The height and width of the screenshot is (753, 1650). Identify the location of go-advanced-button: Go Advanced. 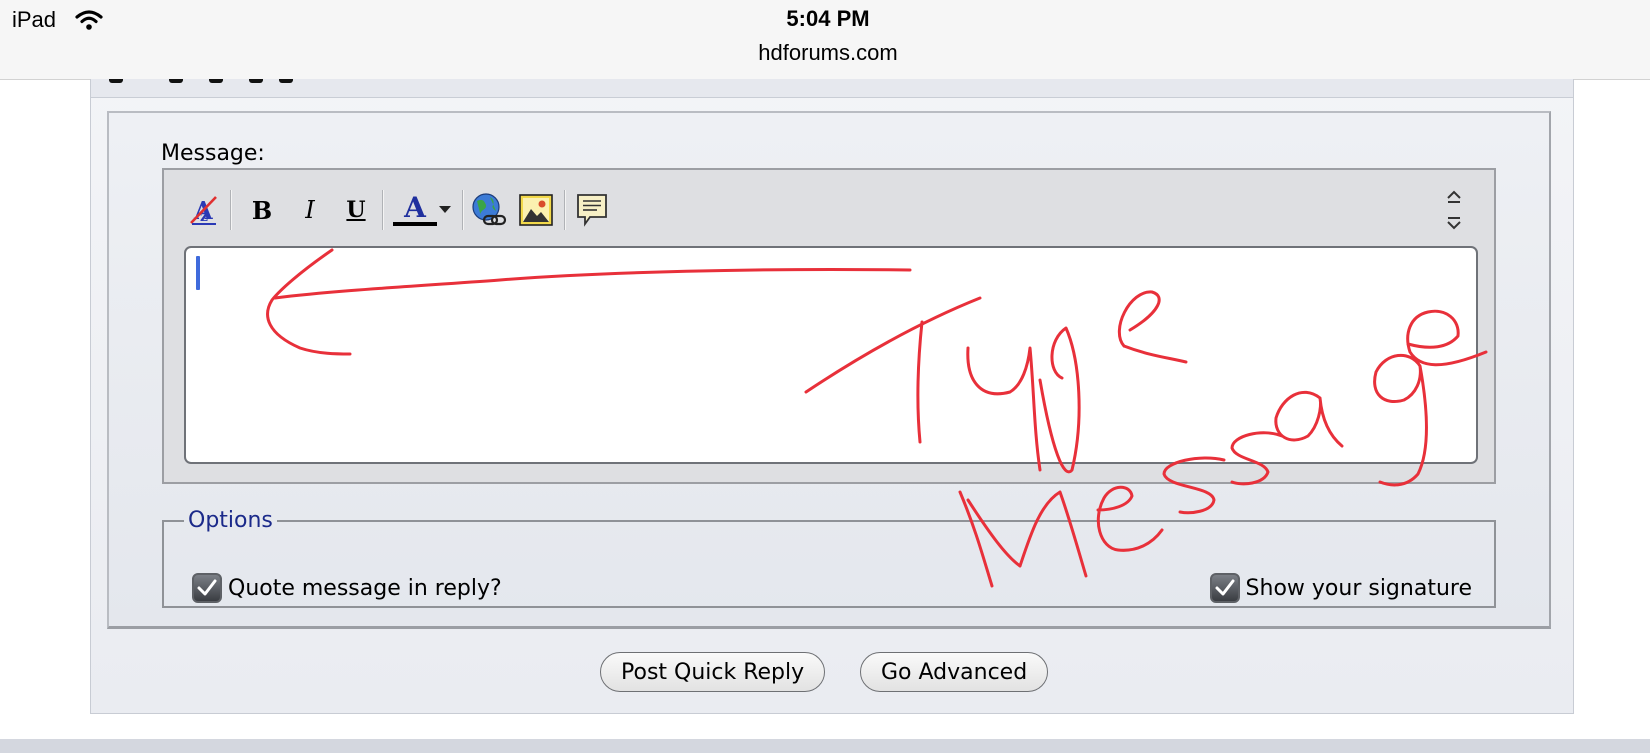
(954, 672).